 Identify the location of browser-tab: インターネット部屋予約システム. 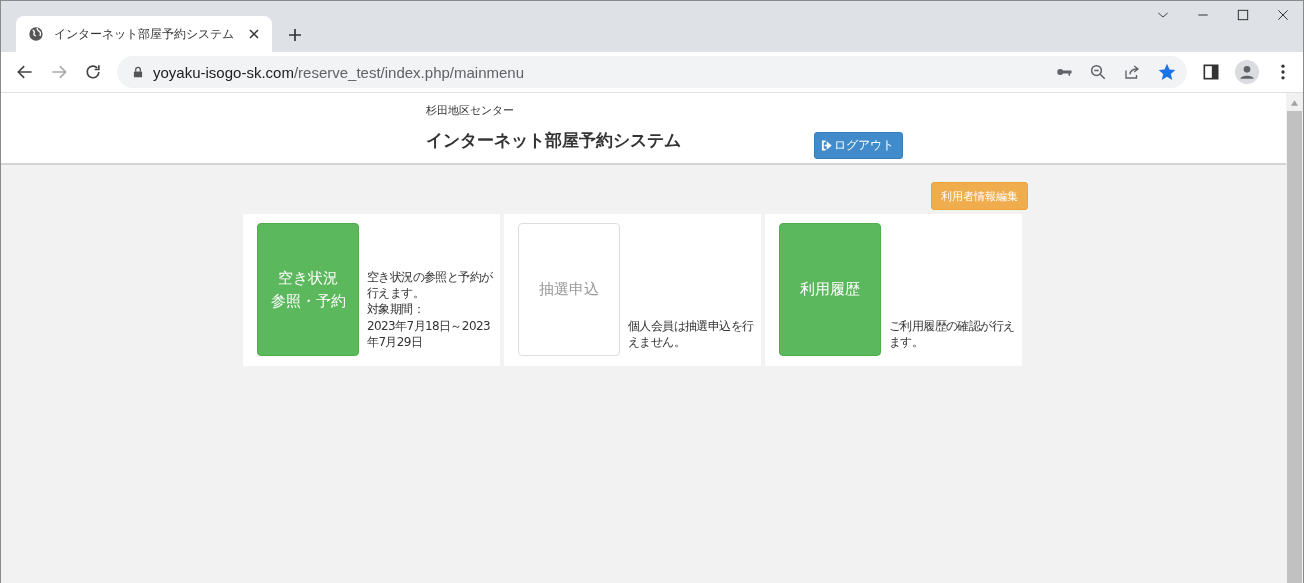
(144, 34).